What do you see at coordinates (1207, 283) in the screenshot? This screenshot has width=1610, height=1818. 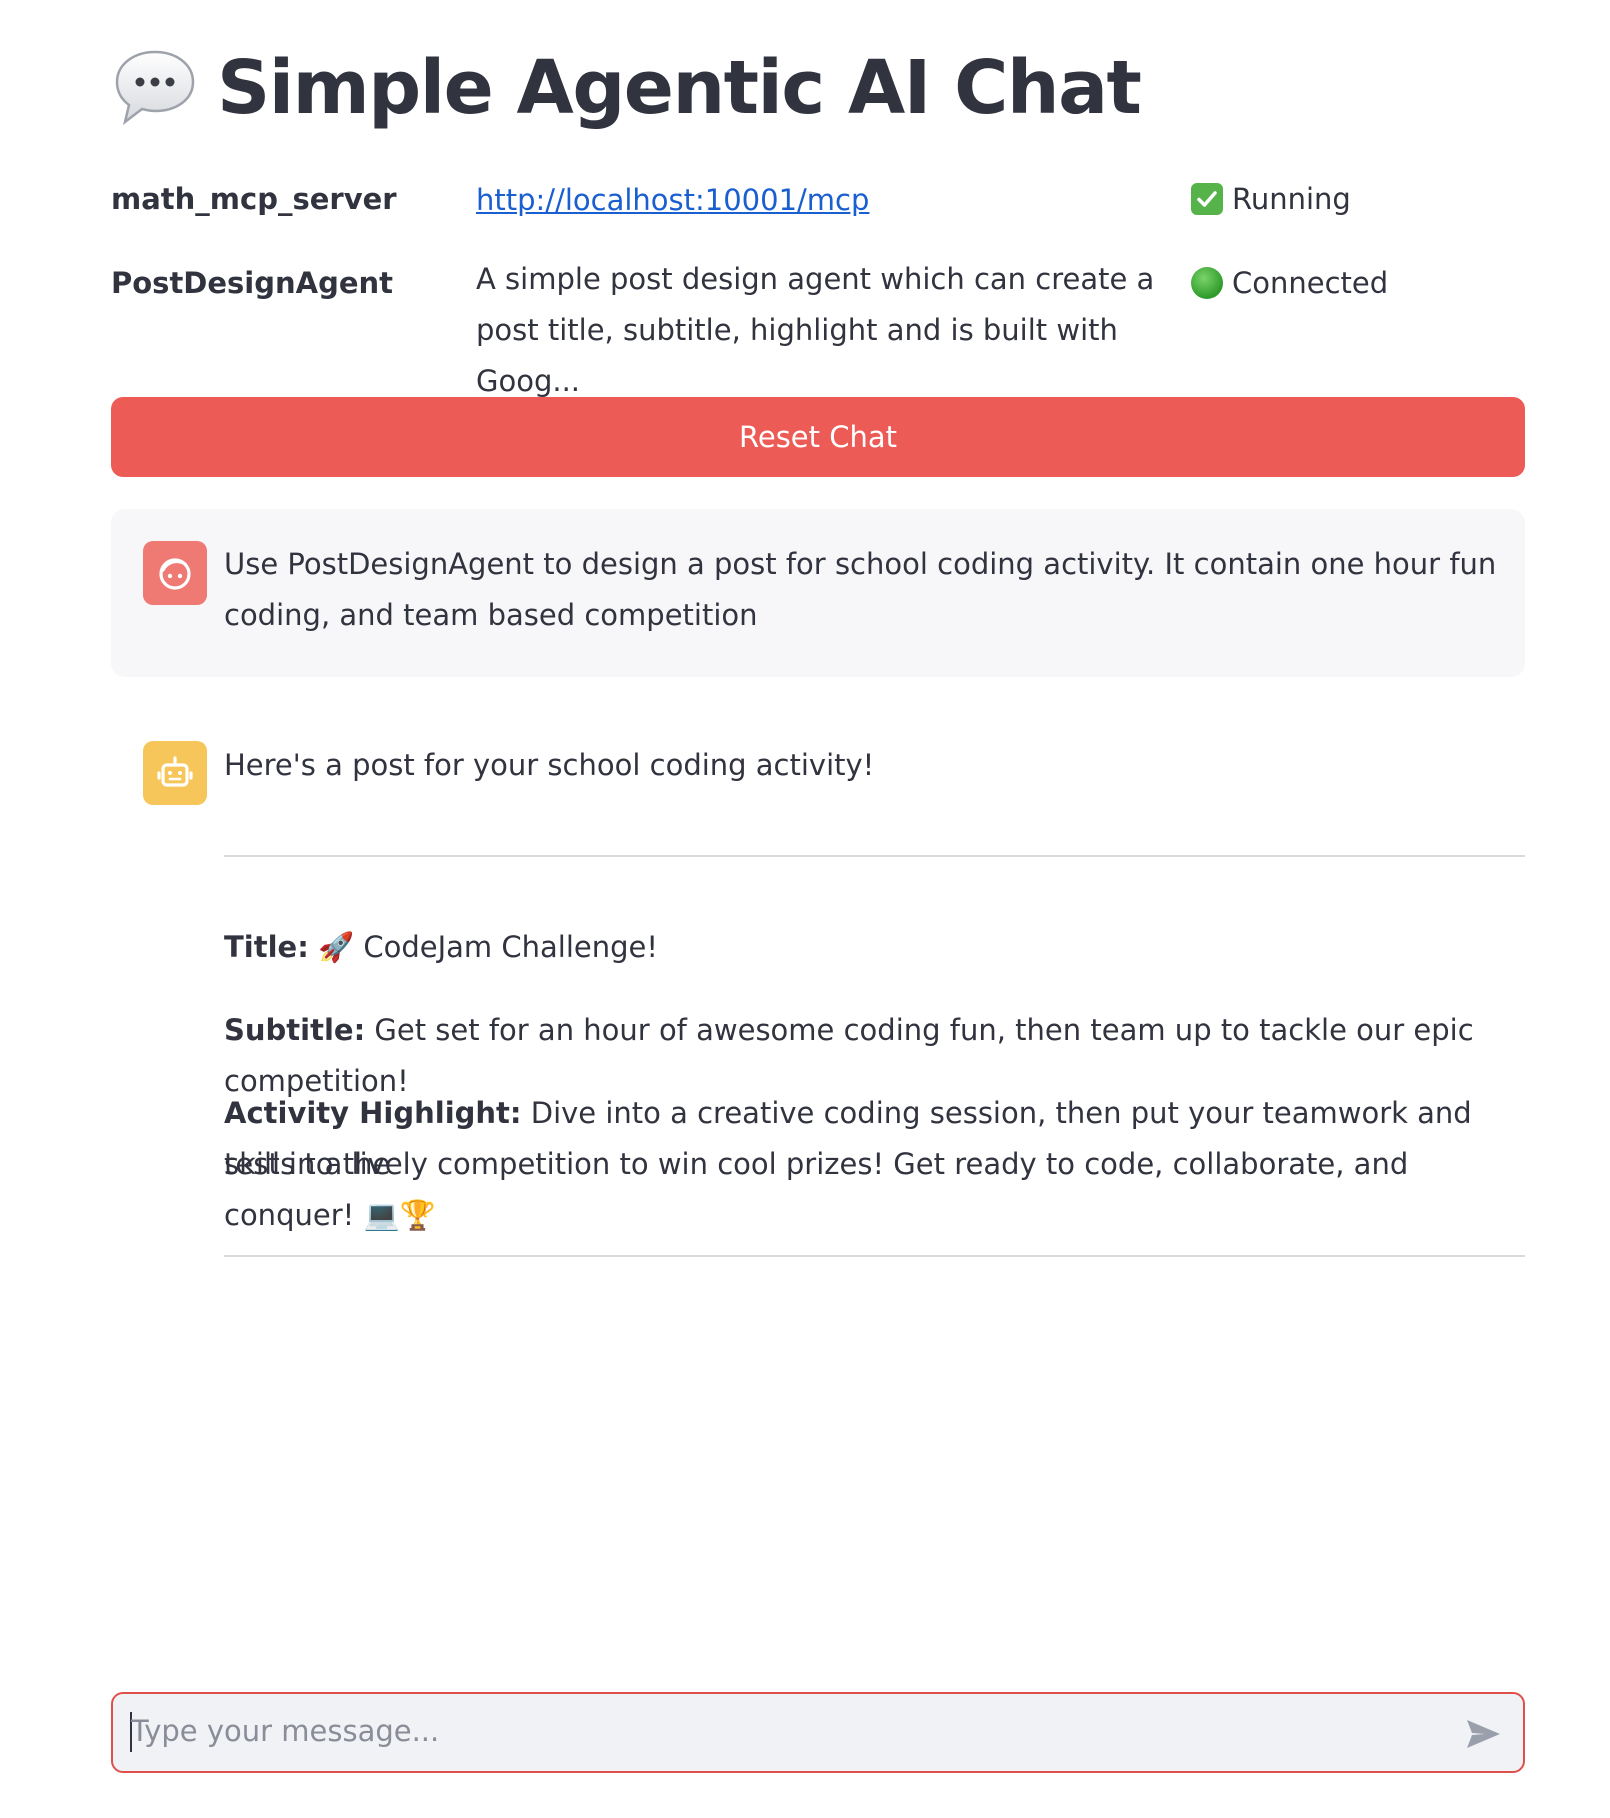 I see `green-circle-icon` at bounding box center [1207, 283].